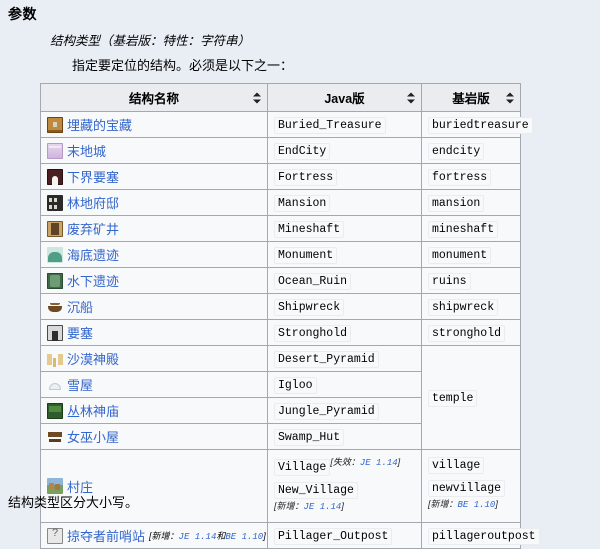  I want to click on end-city-icon, so click(55, 150).